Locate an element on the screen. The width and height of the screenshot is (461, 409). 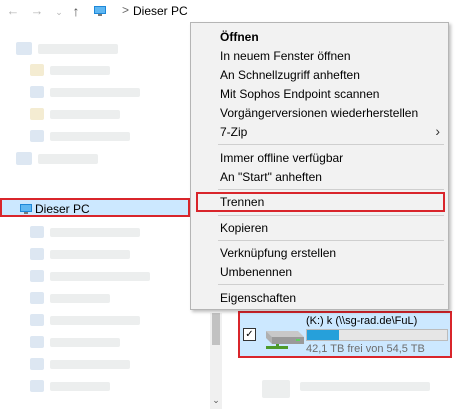
menu-item-open-new-window: In neuem Fenster öffnen is located at coordinates (319, 56).